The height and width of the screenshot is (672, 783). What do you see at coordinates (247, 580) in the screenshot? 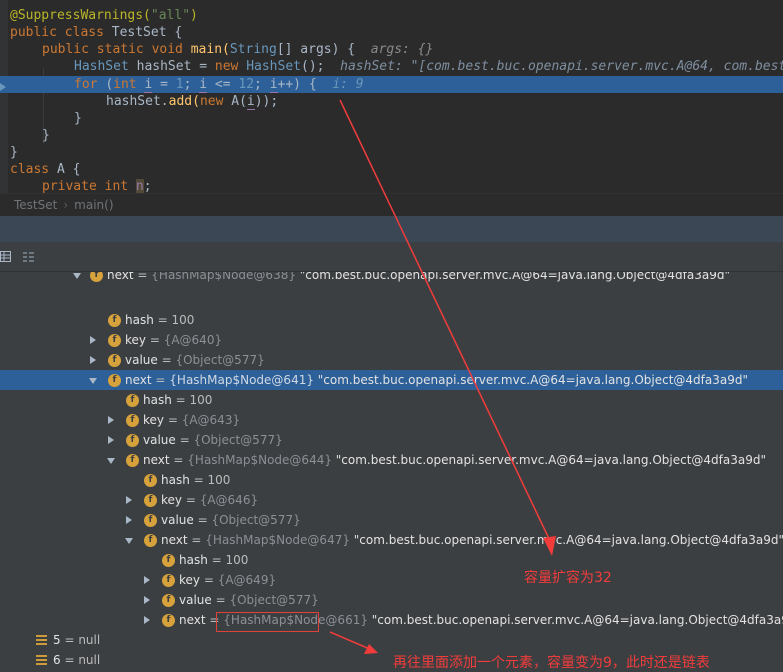
I see `object-ref: {A@649}` at bounding box center [247, 580].